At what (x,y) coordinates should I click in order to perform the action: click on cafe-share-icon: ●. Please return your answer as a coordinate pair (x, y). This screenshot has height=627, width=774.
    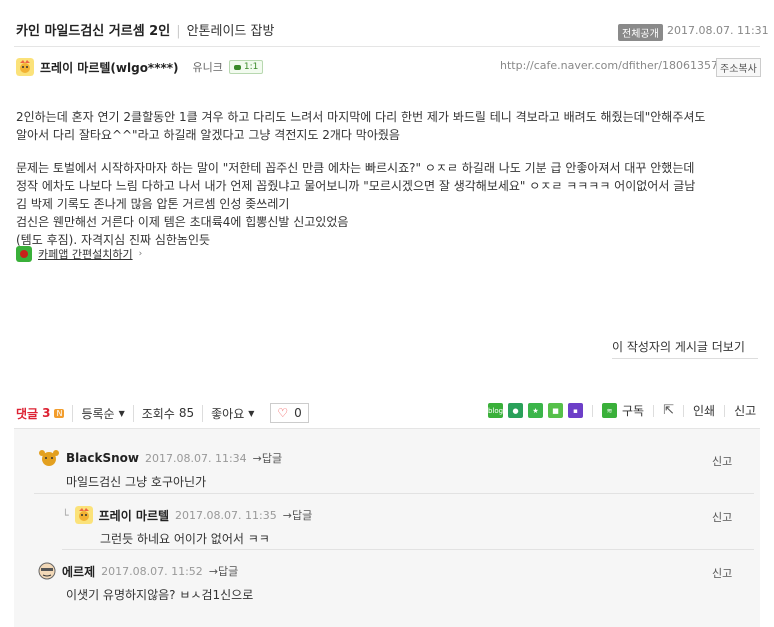
    Looking at the image, I should click on (515, 410).